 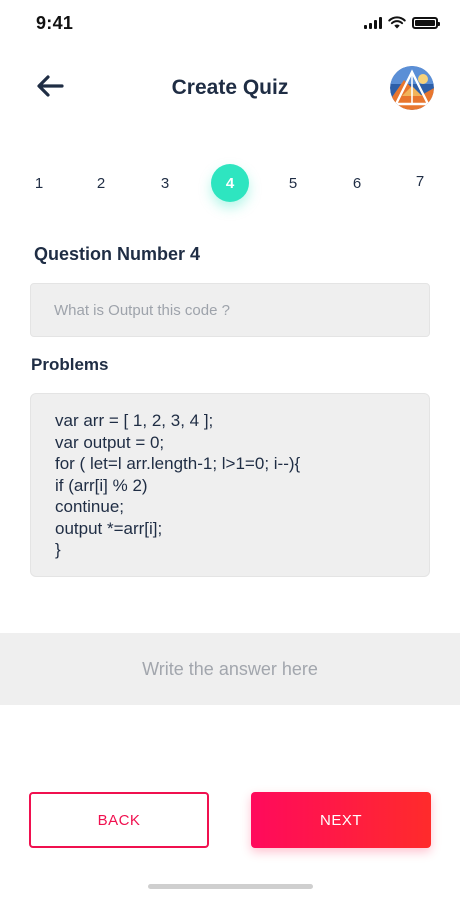 I want to click on code-line: var output = 0;, so click(x=110, y=442).